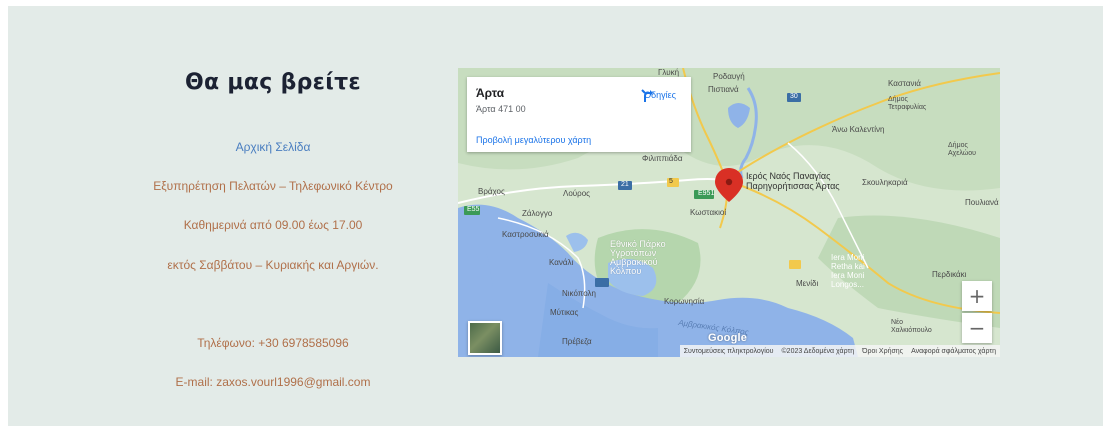 The height and width of the screenshot is (432, 1110). Describe the element at coordinates (490, 93) in the screenshot. I see `place-title: Άρτα` at that location.